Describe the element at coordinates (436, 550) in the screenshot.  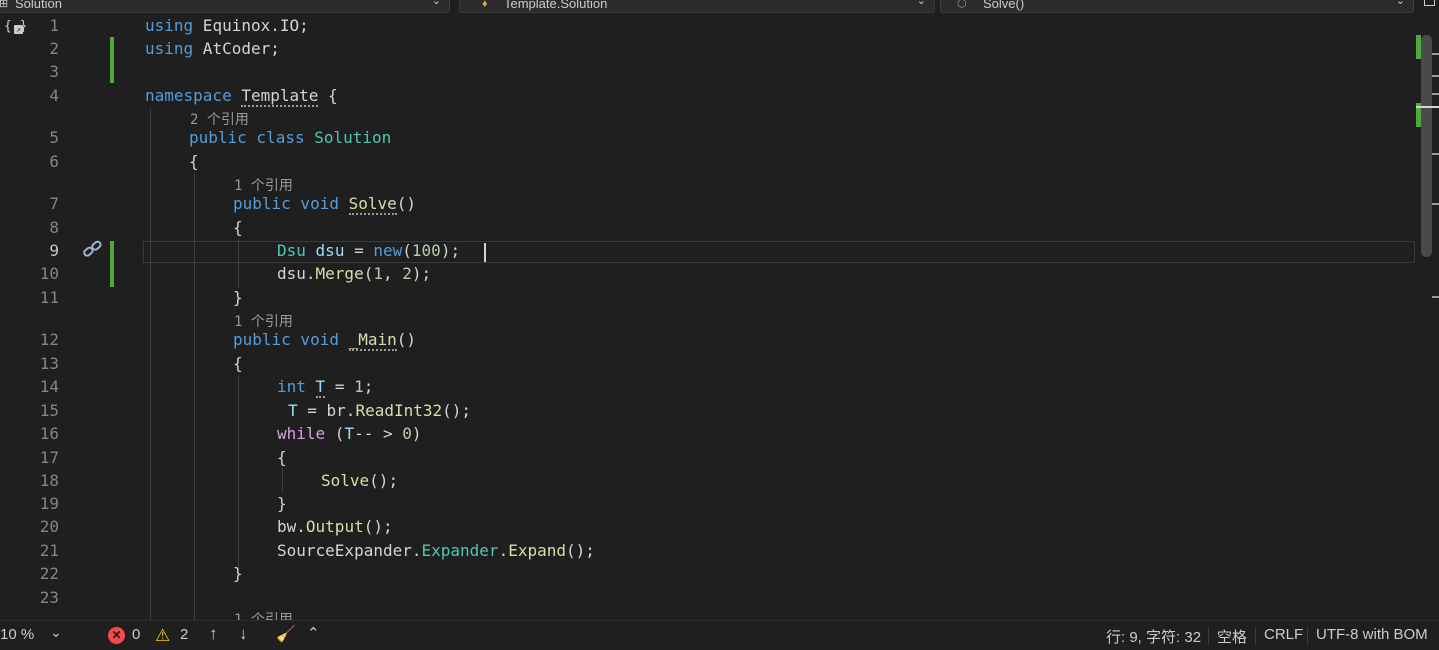
I see `code-line: SourceExpander.Expander.Expand();` at that location.